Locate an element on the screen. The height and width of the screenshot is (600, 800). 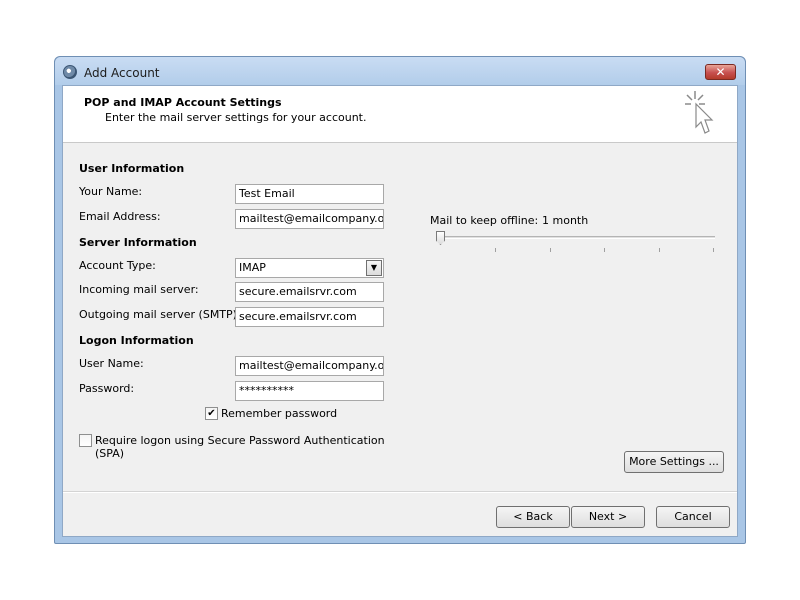
your-name-input: Test Email is located at coordinates (309, 194).